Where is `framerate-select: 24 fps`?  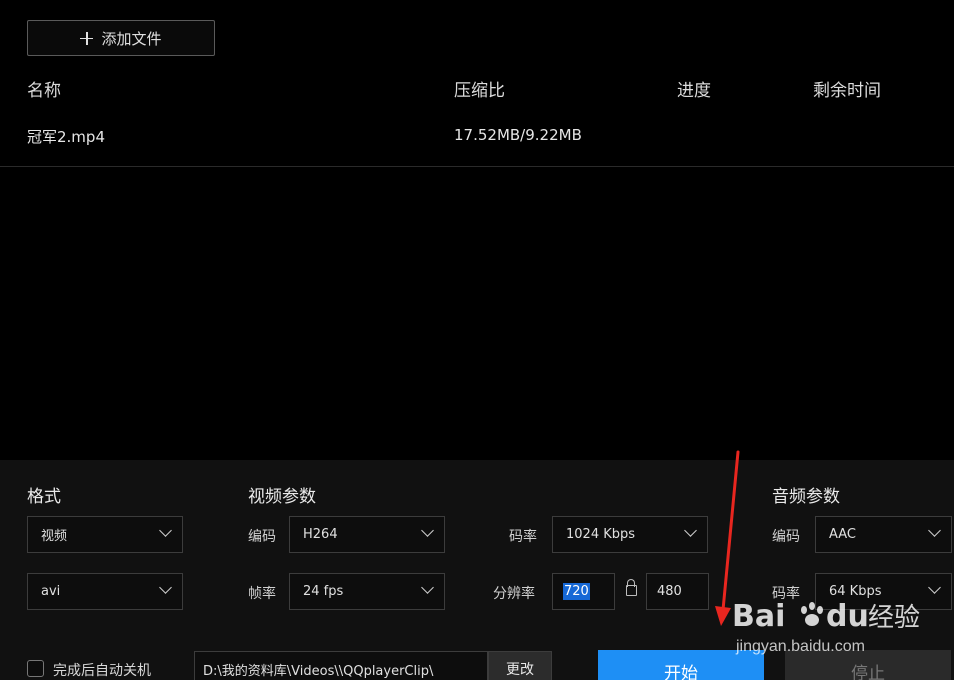
framerate-select: 24 fps is located at coordinates (367, 591).